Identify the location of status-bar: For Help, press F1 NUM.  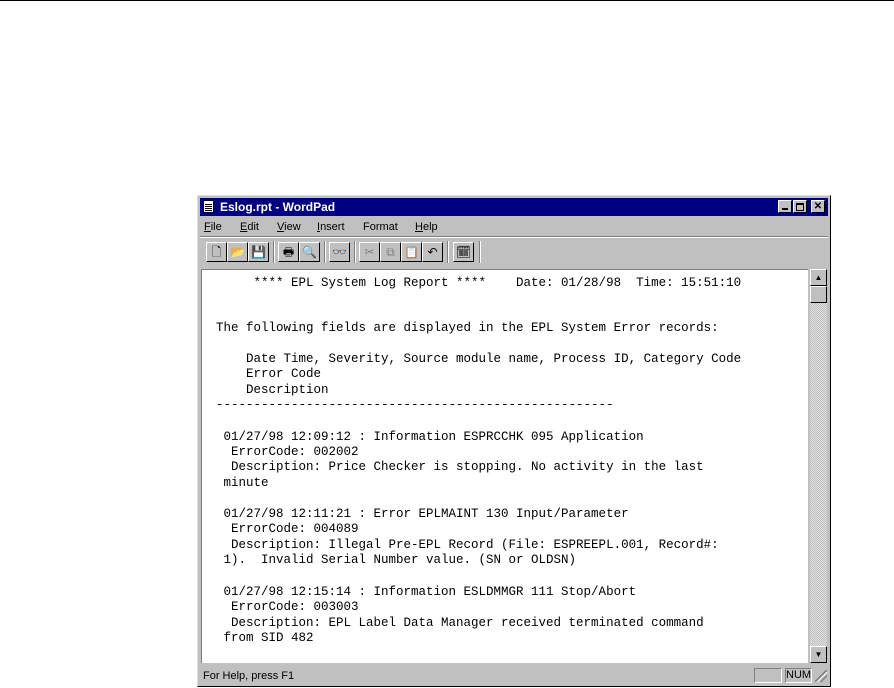
(514, 675).